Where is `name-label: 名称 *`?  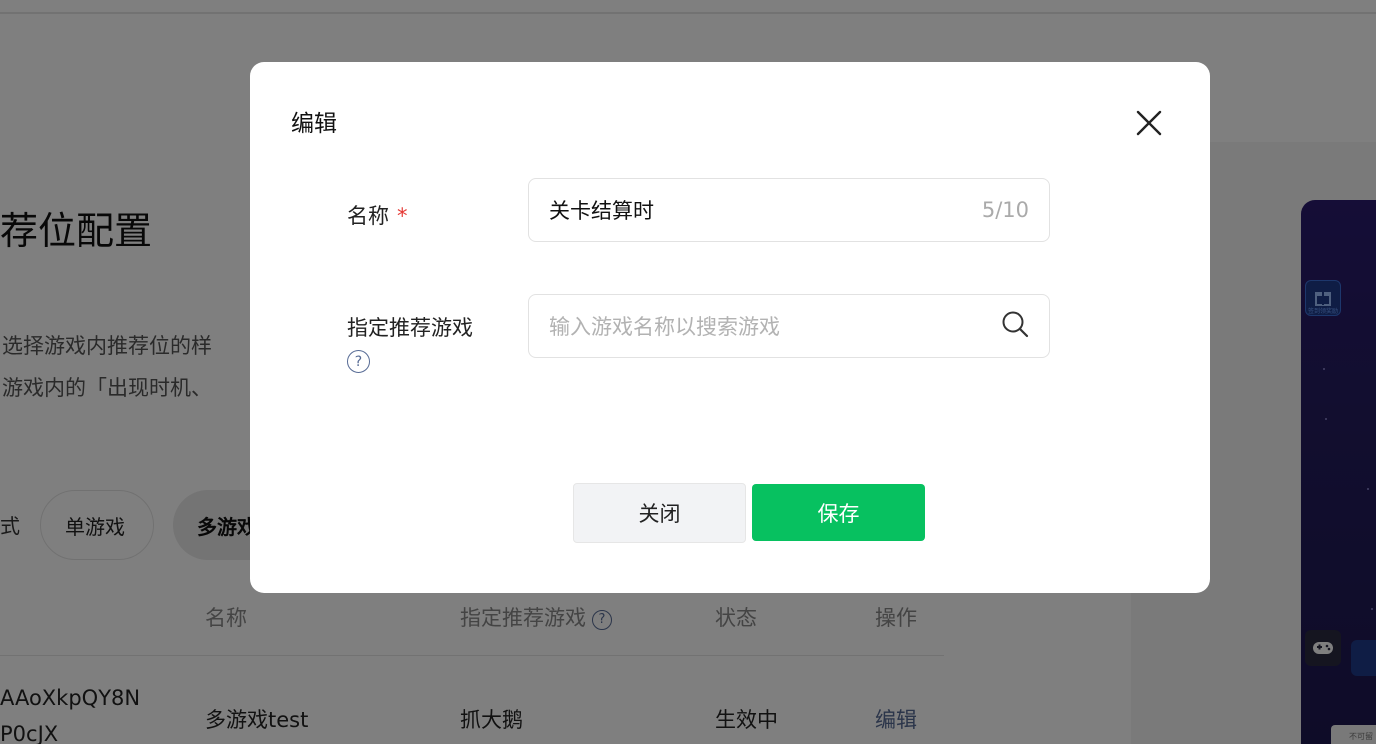 name-label: 名称 * is located at coordinates (377, 215).